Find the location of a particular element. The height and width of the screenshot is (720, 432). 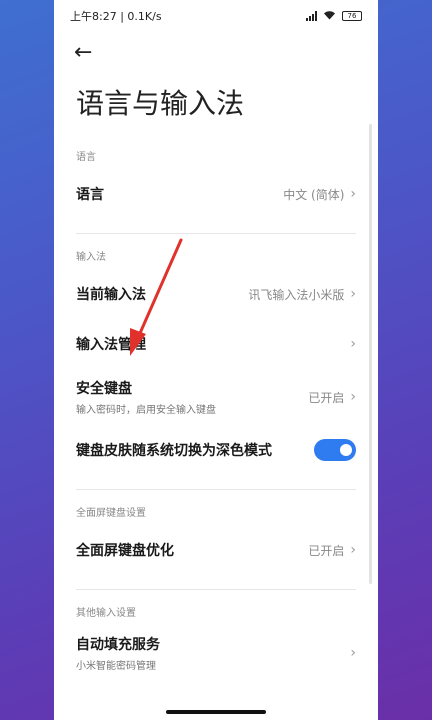

current-input-method-row: 当前输入法 讯飞输入法小米版 › is located at coordinates (216, 294).